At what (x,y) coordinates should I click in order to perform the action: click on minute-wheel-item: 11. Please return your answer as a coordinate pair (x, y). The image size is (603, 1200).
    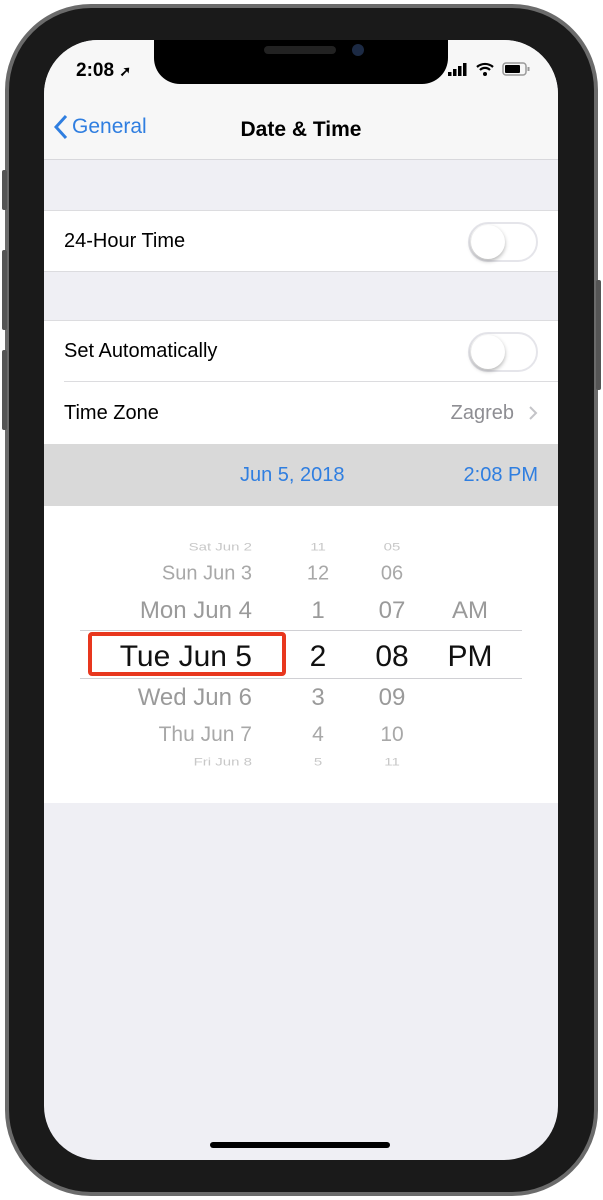
    Looking at the image, I should click on (392, 762).